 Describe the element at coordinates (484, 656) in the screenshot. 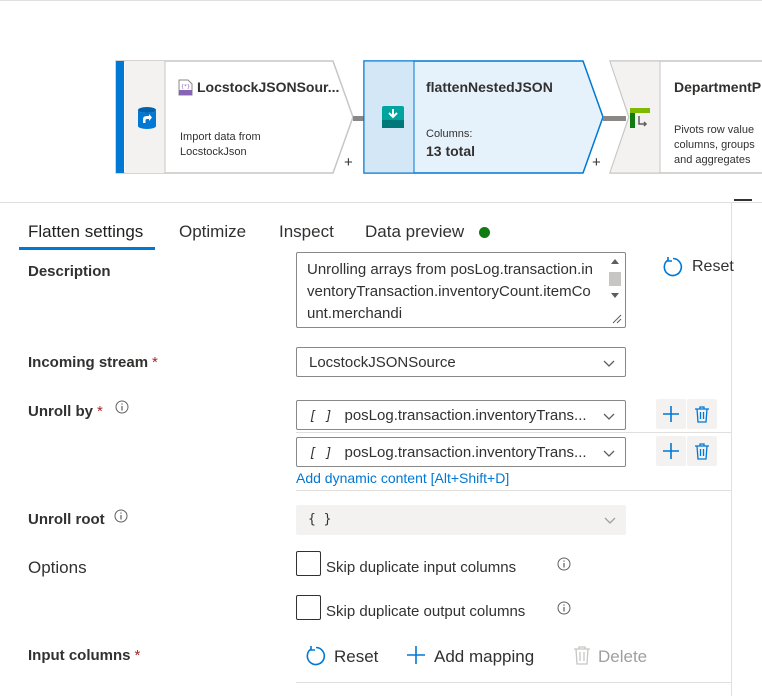

I see `add-mapping-label: Add mapping` at that location.